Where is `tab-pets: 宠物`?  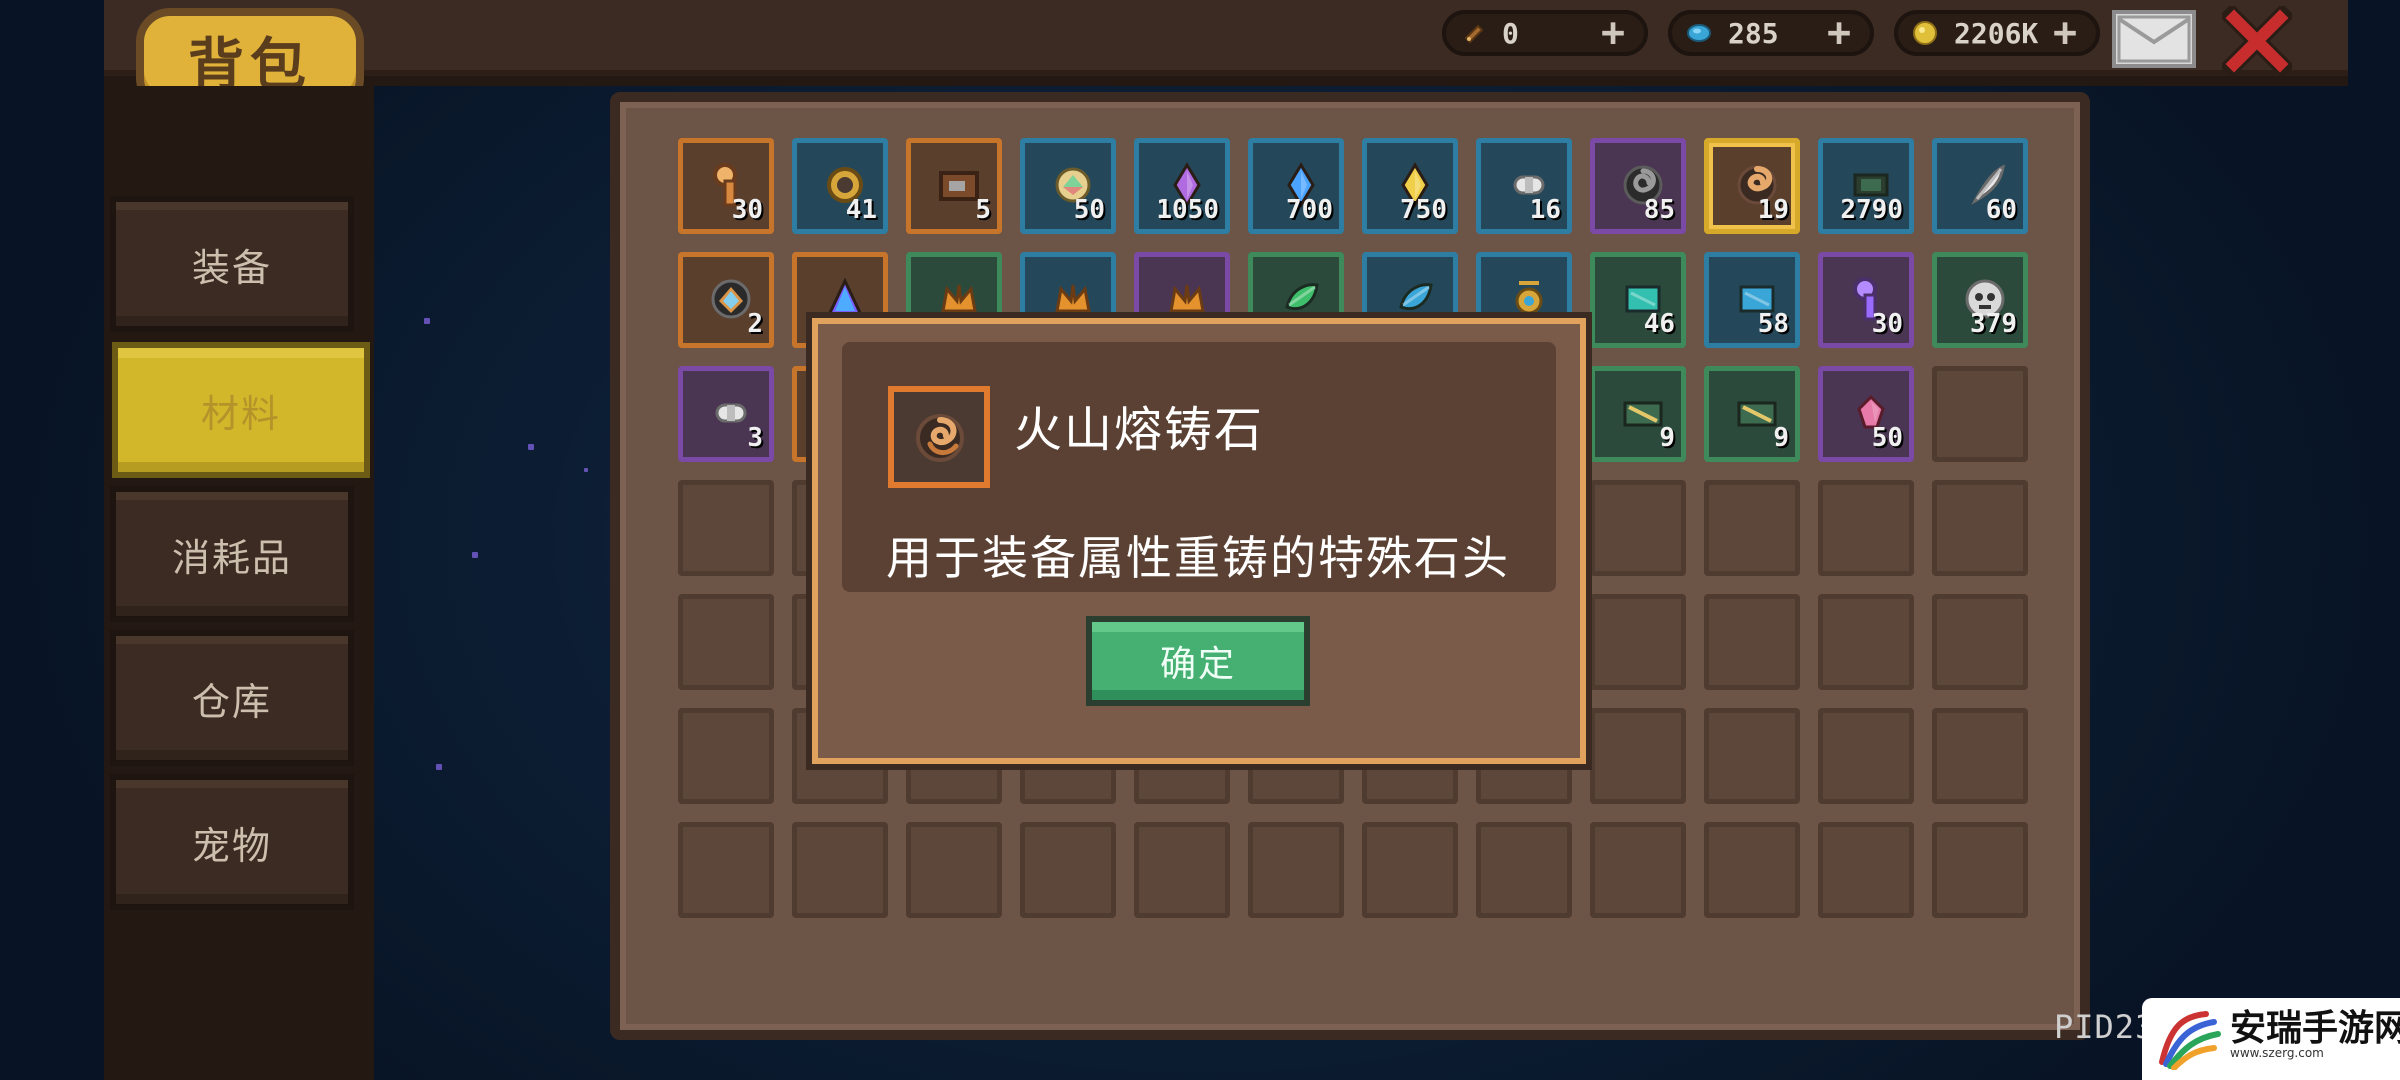 tab-pets: 宠物 is located at coordinates (232, 842).